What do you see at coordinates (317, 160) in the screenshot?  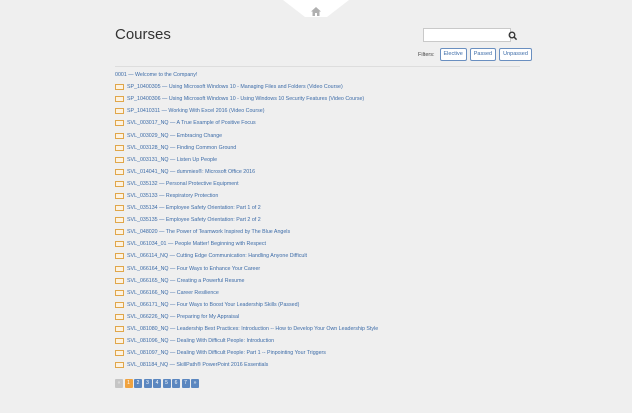 I see `course-list-item: SVL_003131_NQ — Listen Up People` at bounding box center [317, 160].